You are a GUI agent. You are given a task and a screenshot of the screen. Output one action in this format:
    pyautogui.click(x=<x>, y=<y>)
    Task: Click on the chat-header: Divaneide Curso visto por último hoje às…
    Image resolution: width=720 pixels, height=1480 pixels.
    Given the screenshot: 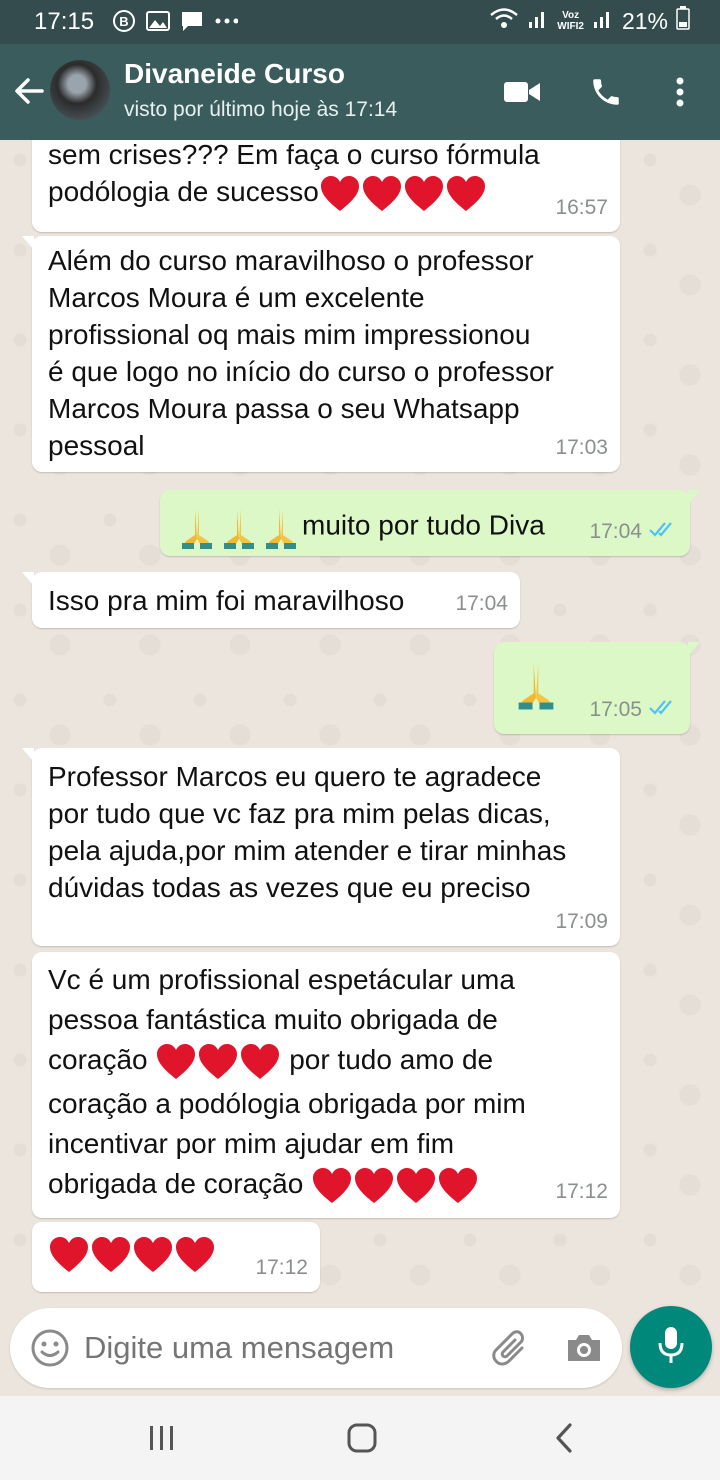 What is the action you would take?
    pyautogui.click(x=360, y=92)
    